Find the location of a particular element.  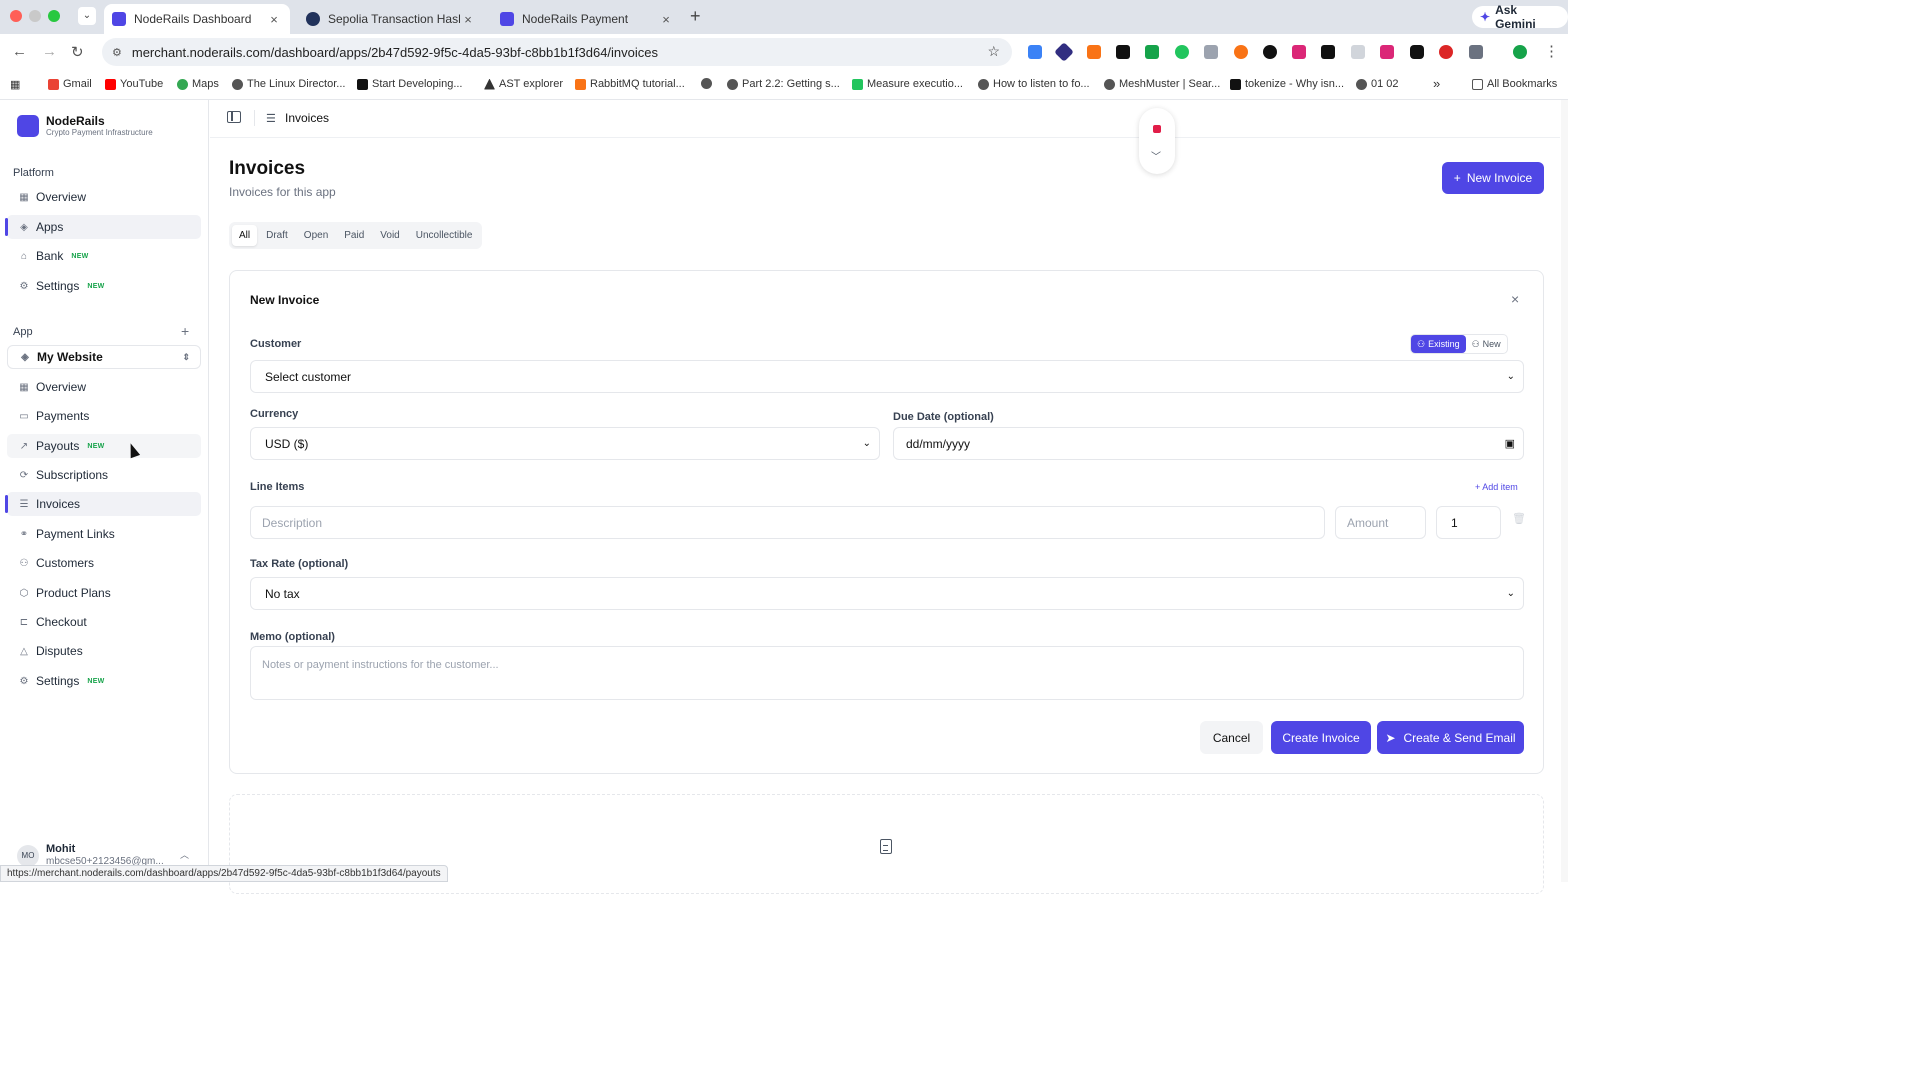

tab-open: Open is located at coordinates (316, 235).